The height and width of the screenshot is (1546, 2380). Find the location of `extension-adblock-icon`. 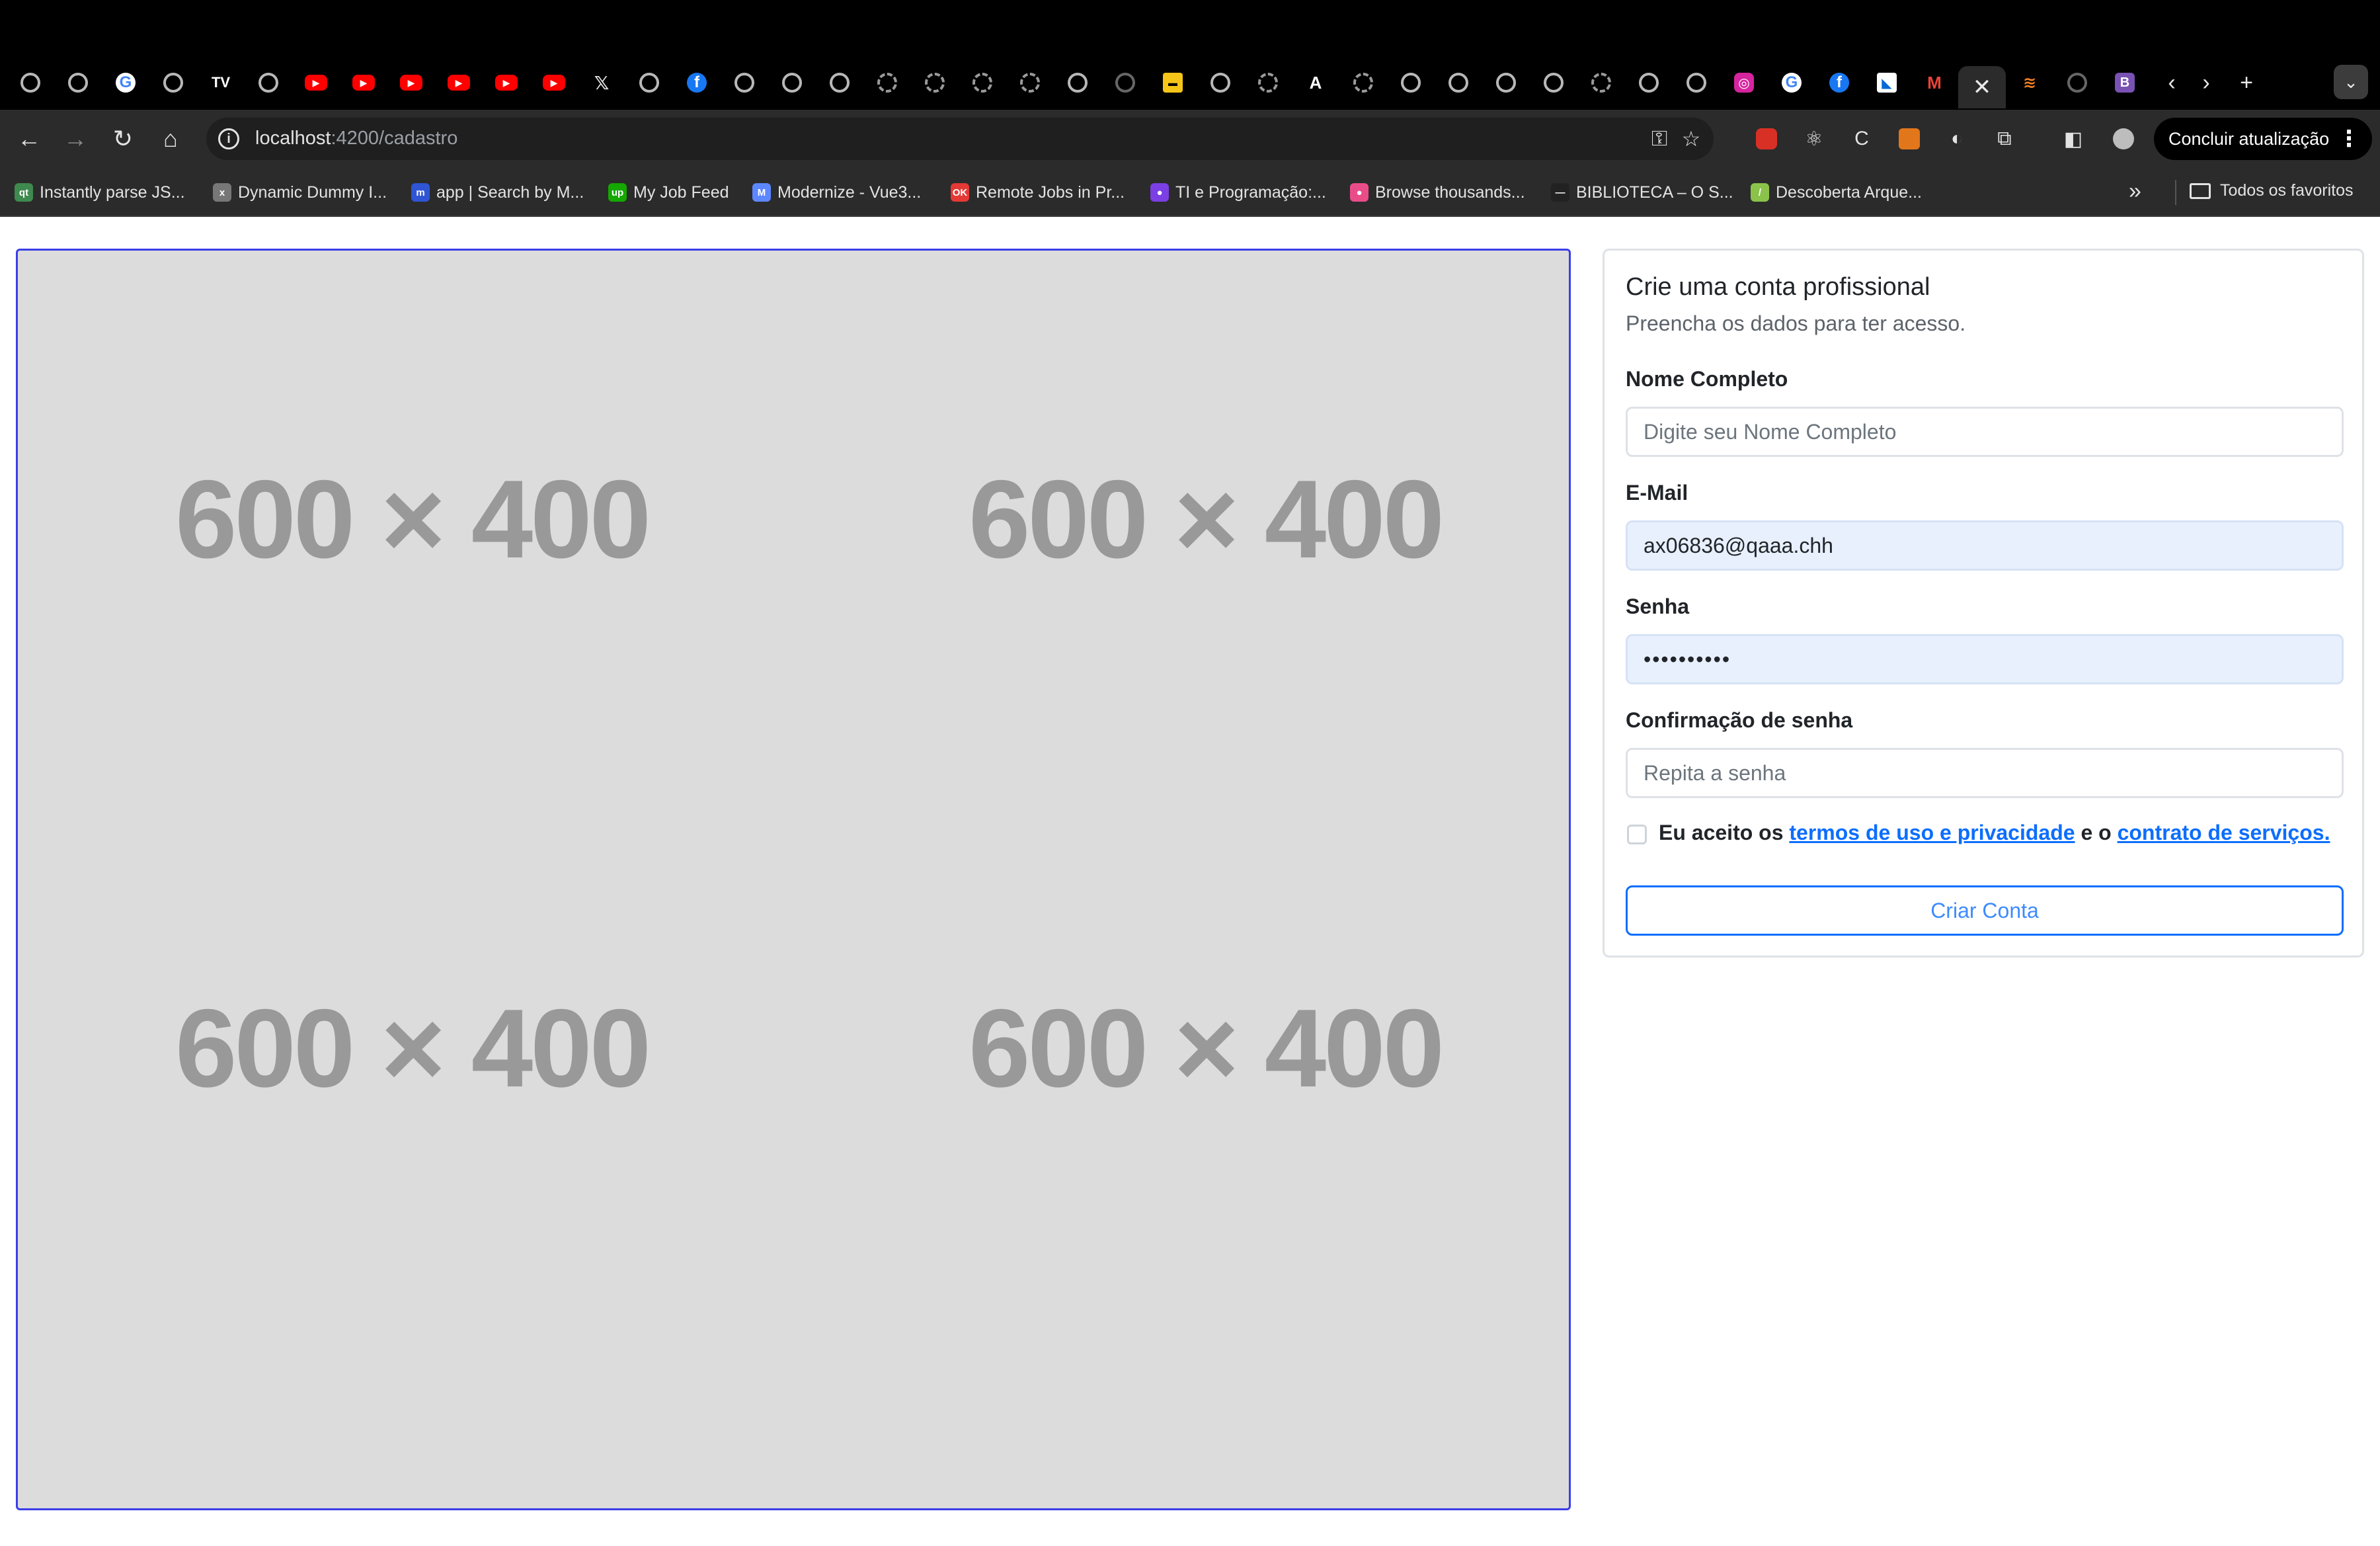

extension-adblock-icon is located at coordinates (1766, 139).